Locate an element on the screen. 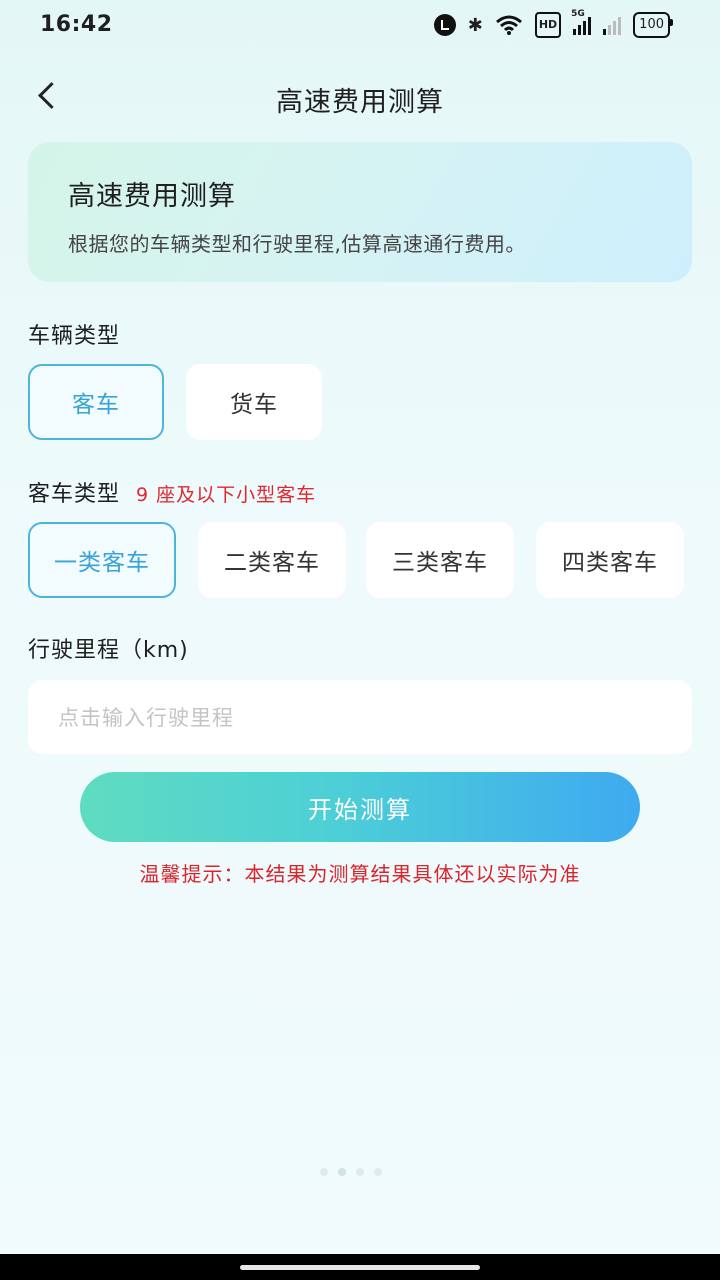 Image resolution: width=720 pixels, height=1280 pixels. hd-icon: HD is located at coordinates (548, 25).